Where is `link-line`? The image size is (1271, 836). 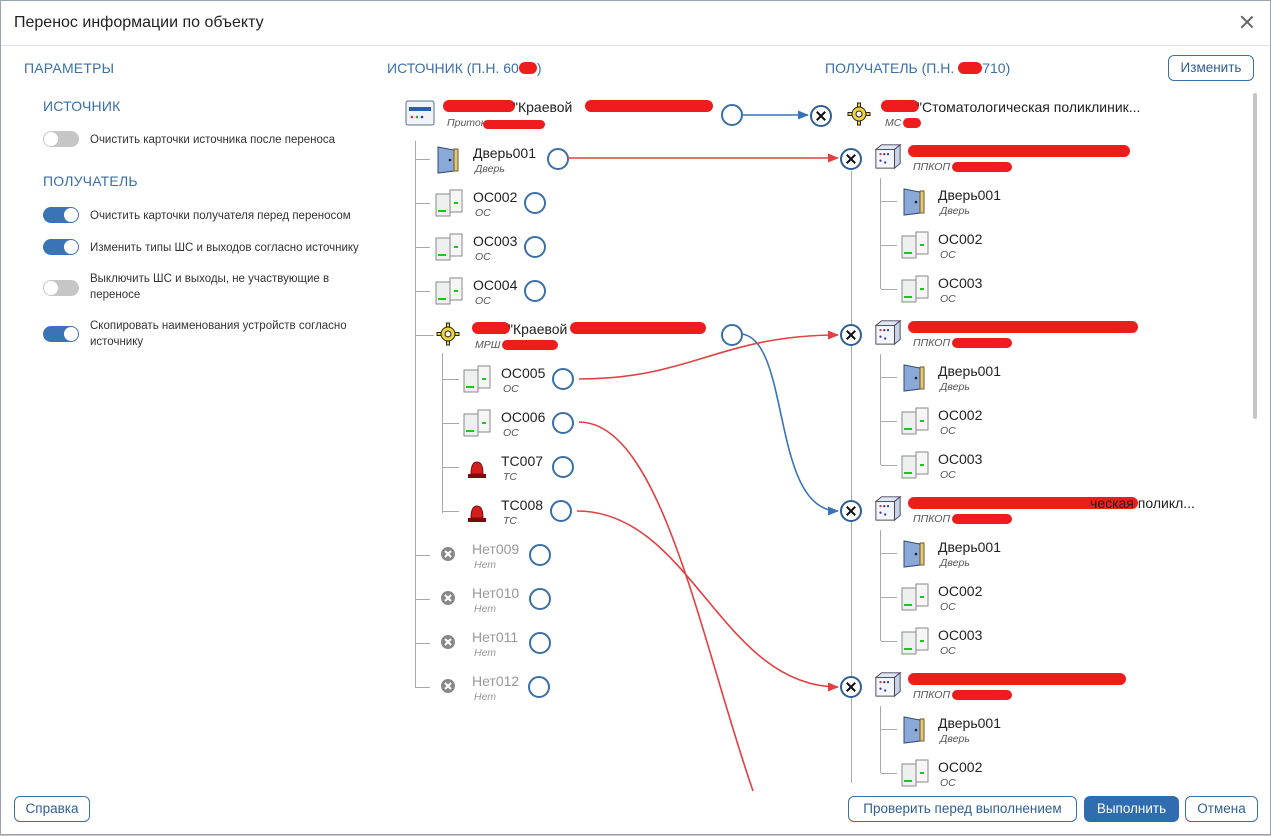 link-line is located at coordinates (790, 424).